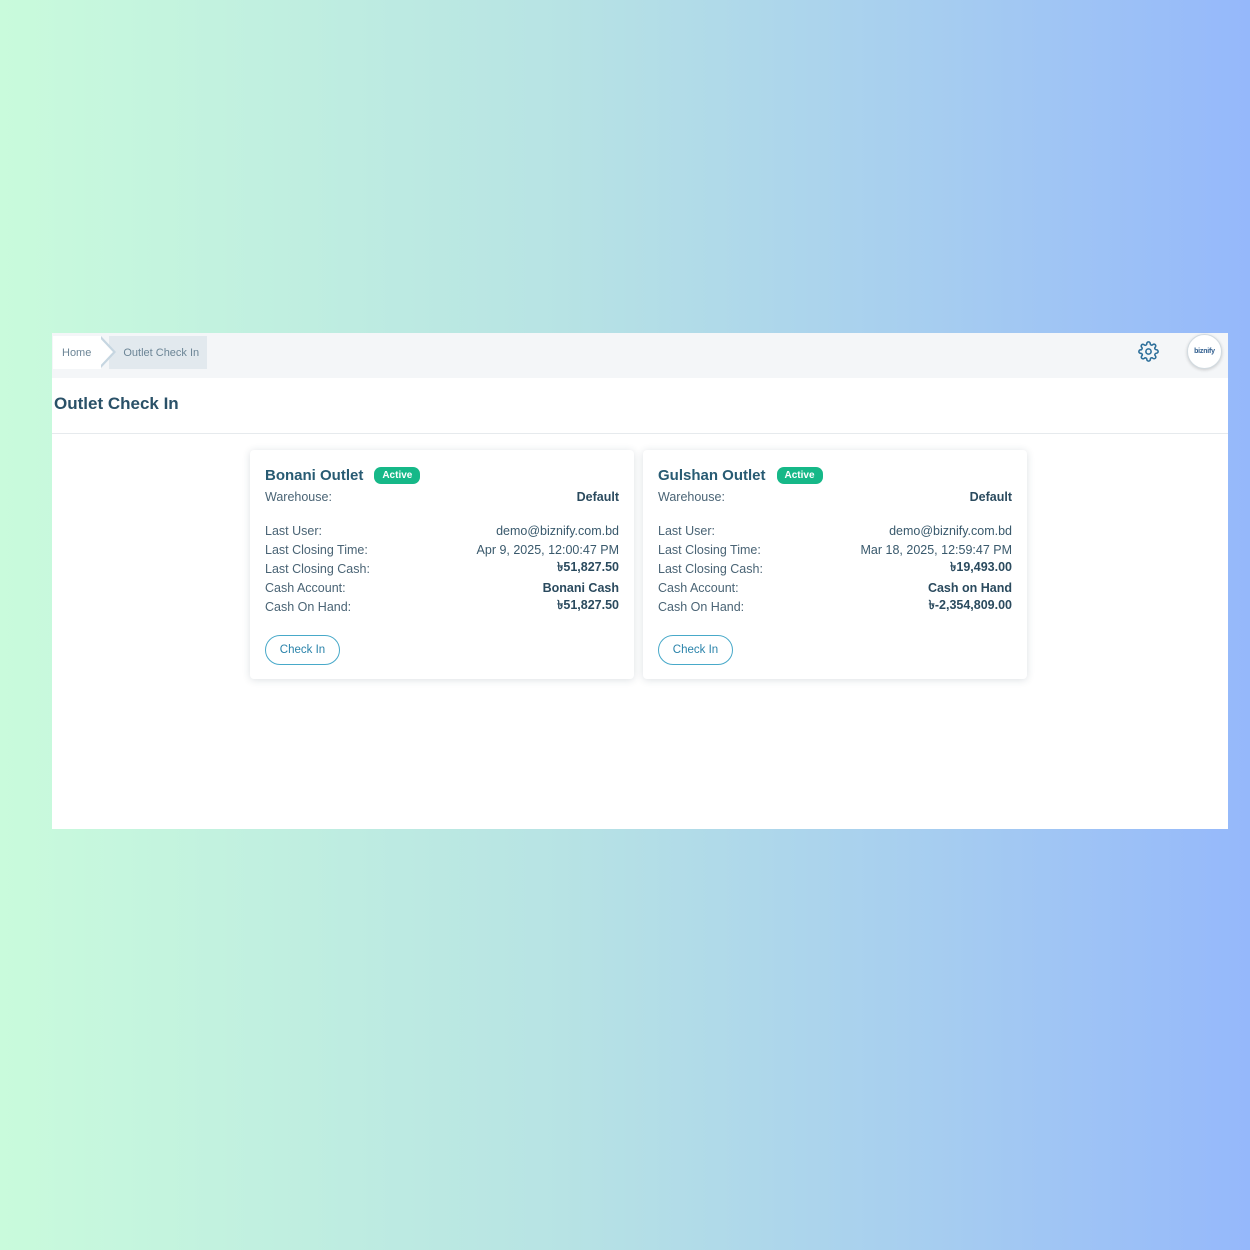 The height and width of the screenshot is (1250, 1250). I want to click on divider, so click(640, 433).